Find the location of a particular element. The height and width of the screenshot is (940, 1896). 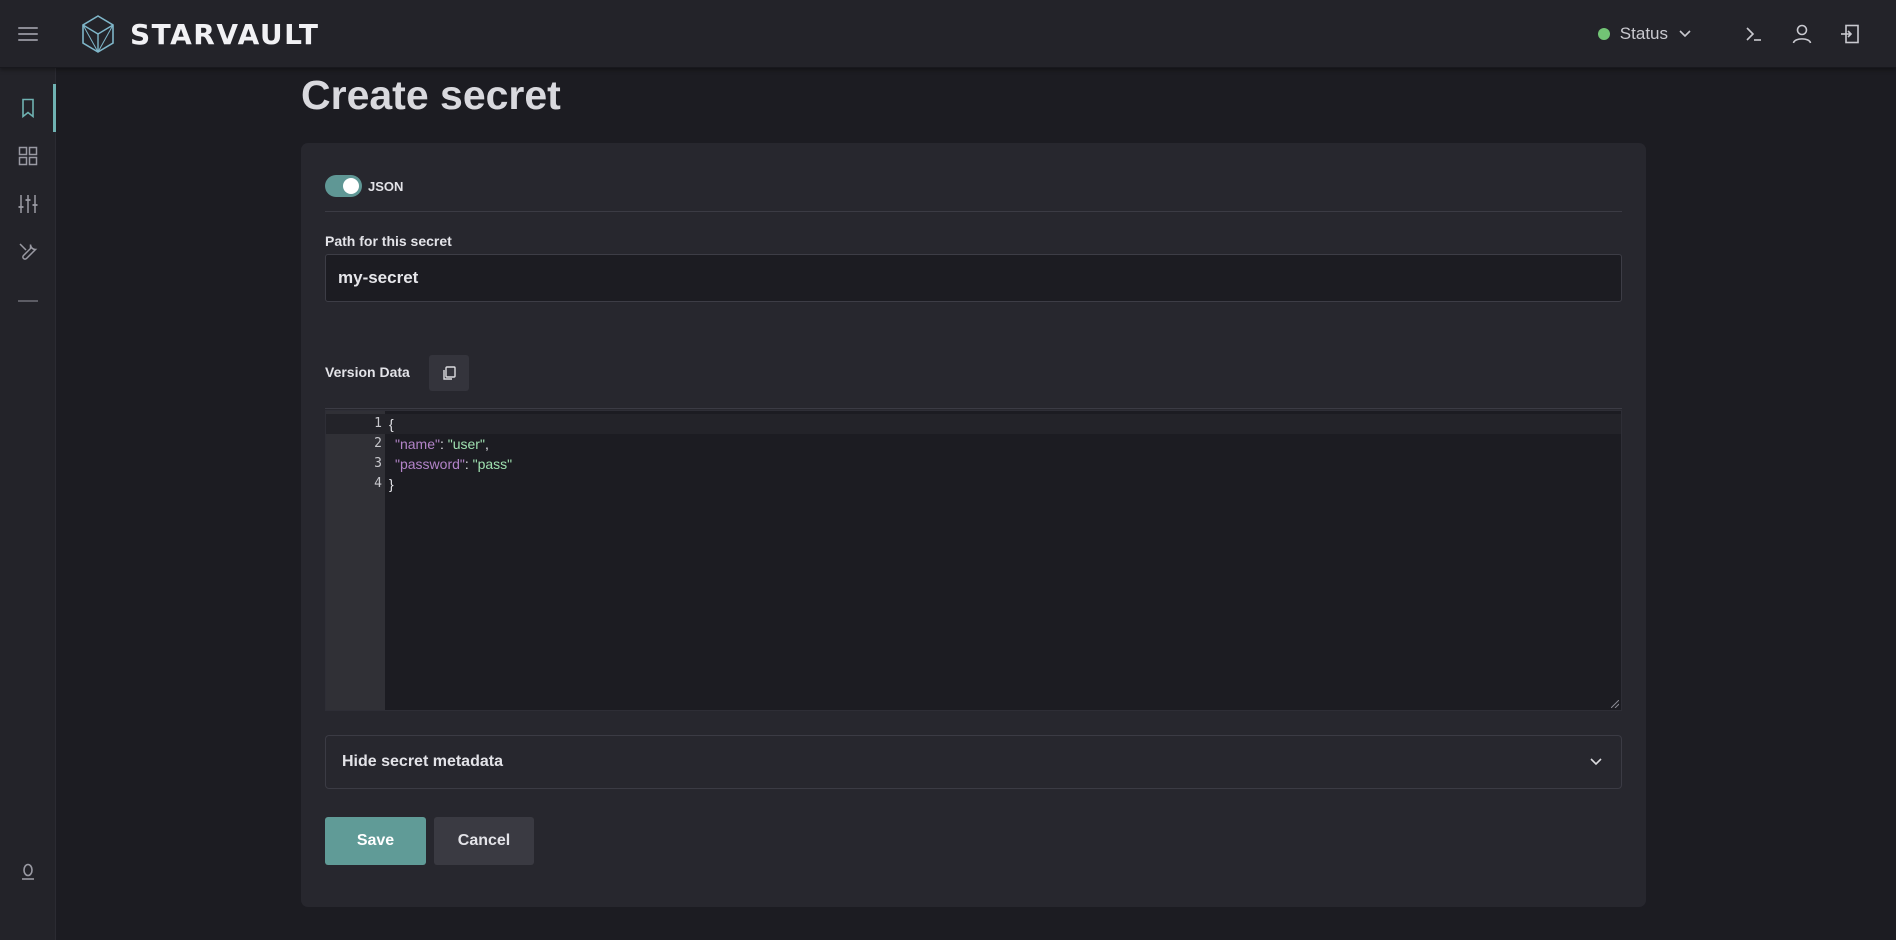

info-icon is located at coordinates (28, 871).